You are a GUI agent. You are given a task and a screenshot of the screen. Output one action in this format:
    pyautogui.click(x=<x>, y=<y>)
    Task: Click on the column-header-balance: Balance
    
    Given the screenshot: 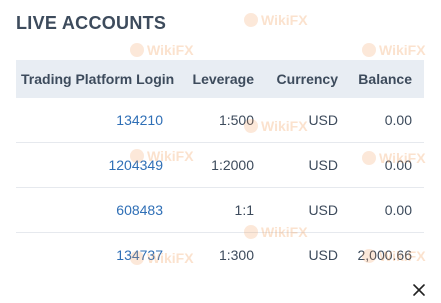 What is the action you would take?
    pyautogui.click(x=383, y=79)
    